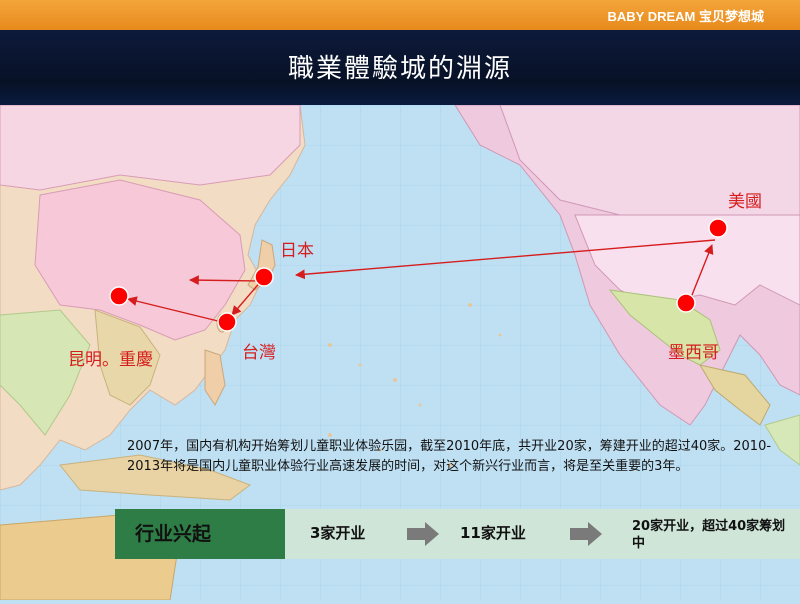 The height and width of the screenshot is (604, 800). What do you see at coordinates (119, 296) in the screenshot?
I see `marker-kunming` at bounding box center [119, 296].